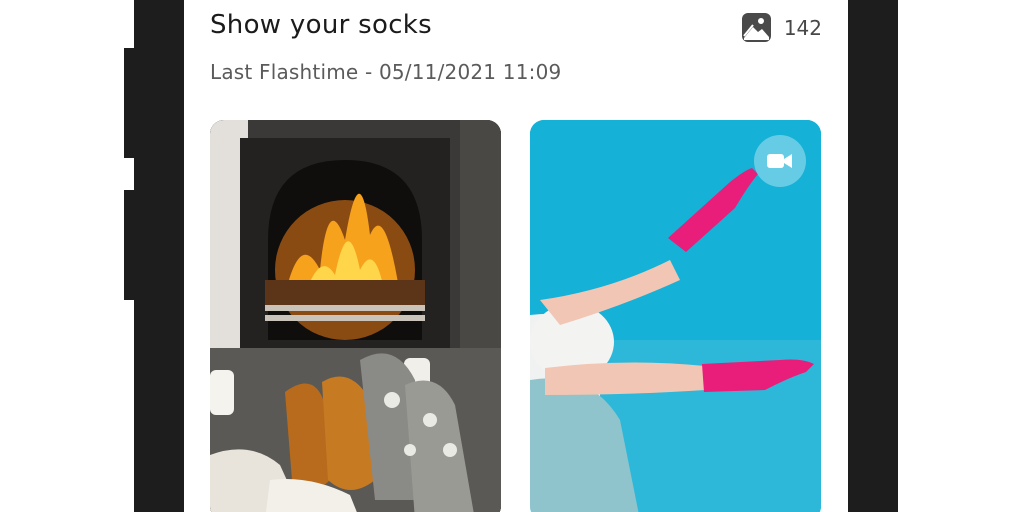 The width and height of the screenshot is (1024, 512). I want to click on phone-bezel-right, so click(873, 256).